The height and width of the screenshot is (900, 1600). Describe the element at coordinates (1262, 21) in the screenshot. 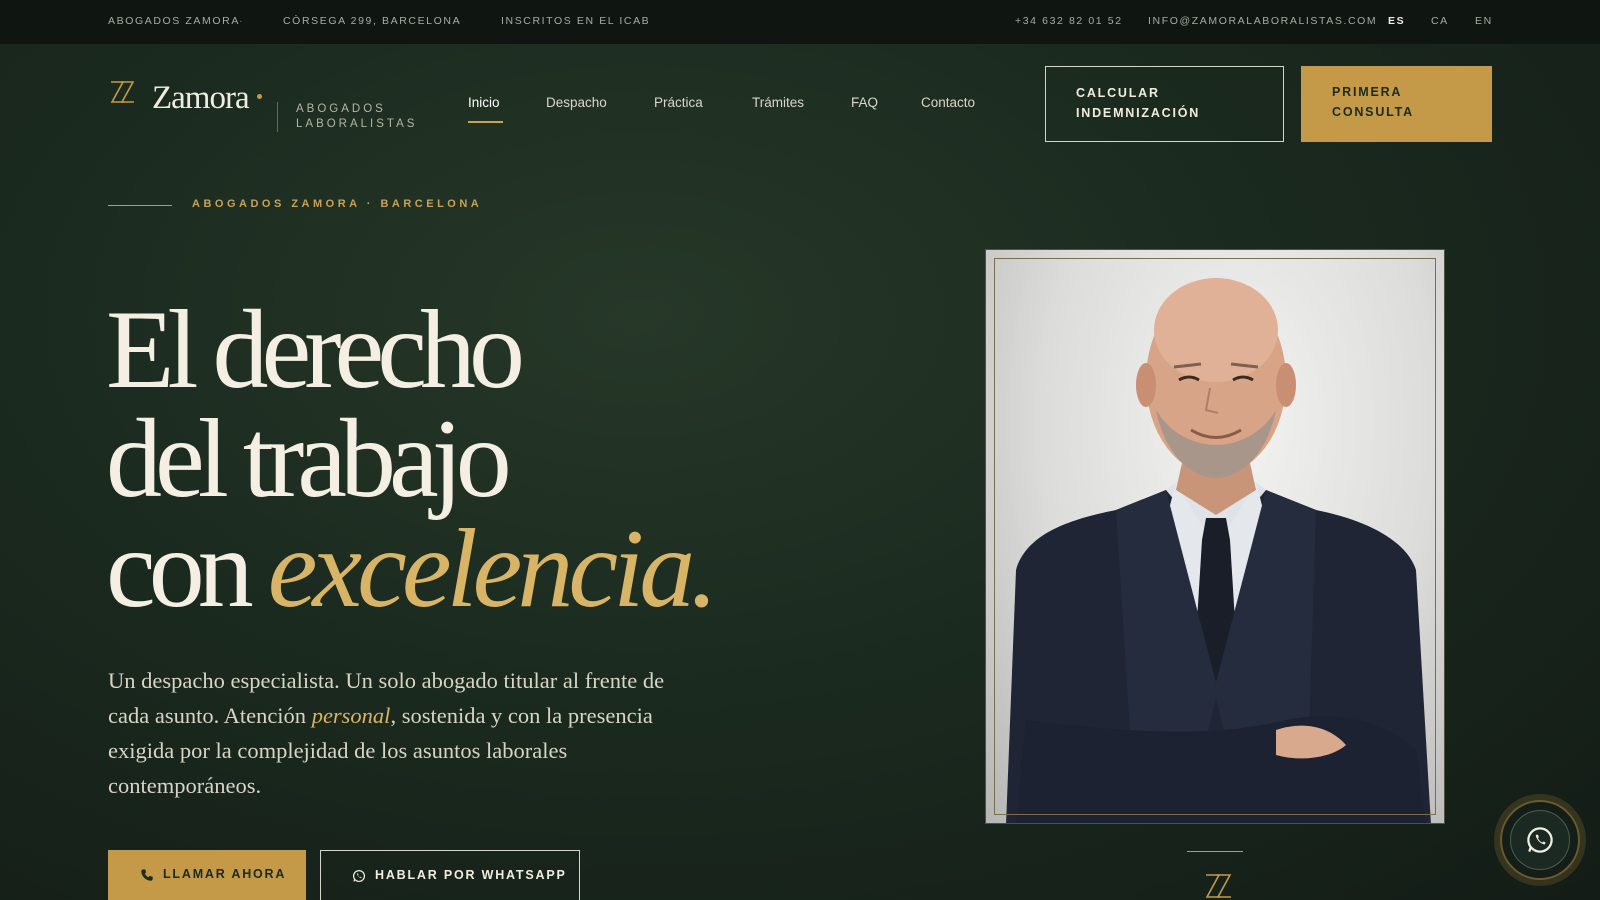

I see `topbar-email-link: INFO@ZAMORALABORALISTAS.COM` at that location.